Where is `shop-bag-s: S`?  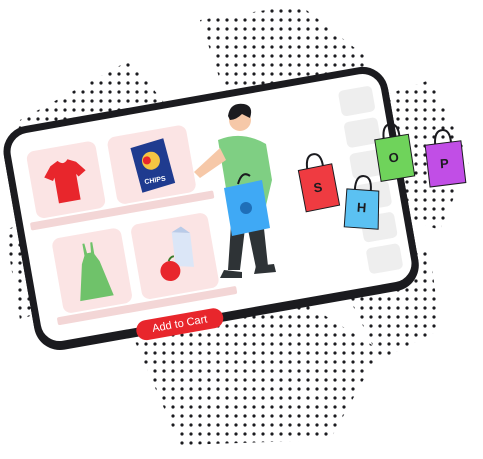 shop-bag-s: S is located at coordinates (317, 180).